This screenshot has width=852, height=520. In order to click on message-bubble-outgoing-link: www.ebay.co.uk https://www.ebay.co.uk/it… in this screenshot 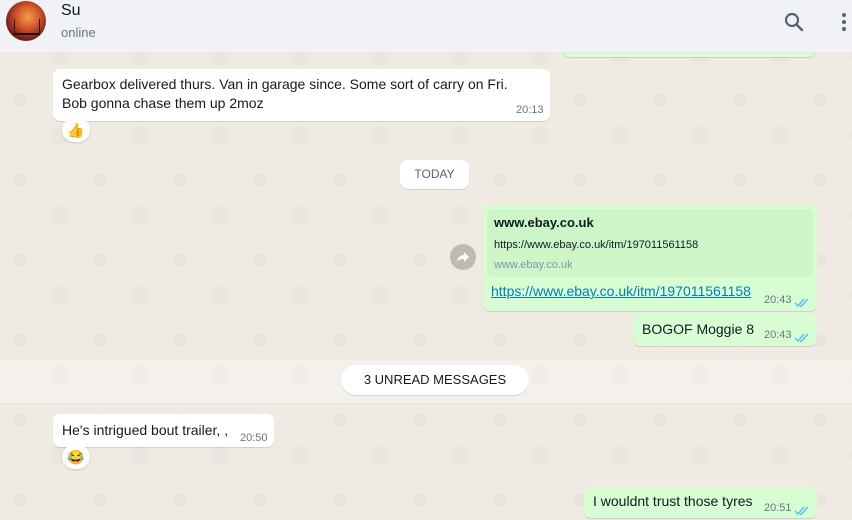, I will do `click(650, 258)`.